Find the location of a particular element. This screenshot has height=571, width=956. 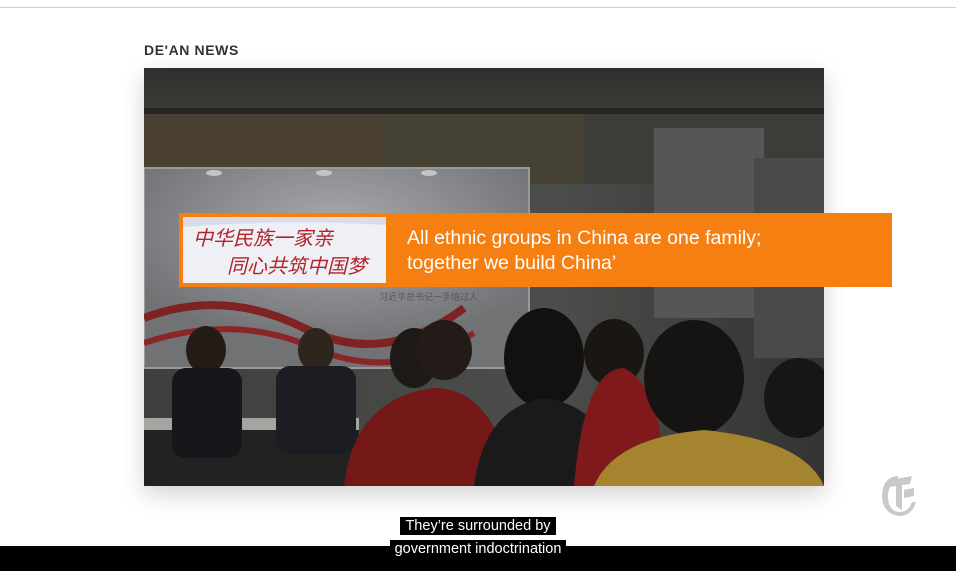

banner-closeup-thumbnail: 中华民族一家亲 同心共筑中国梦 is located at coordinates (284, 250).